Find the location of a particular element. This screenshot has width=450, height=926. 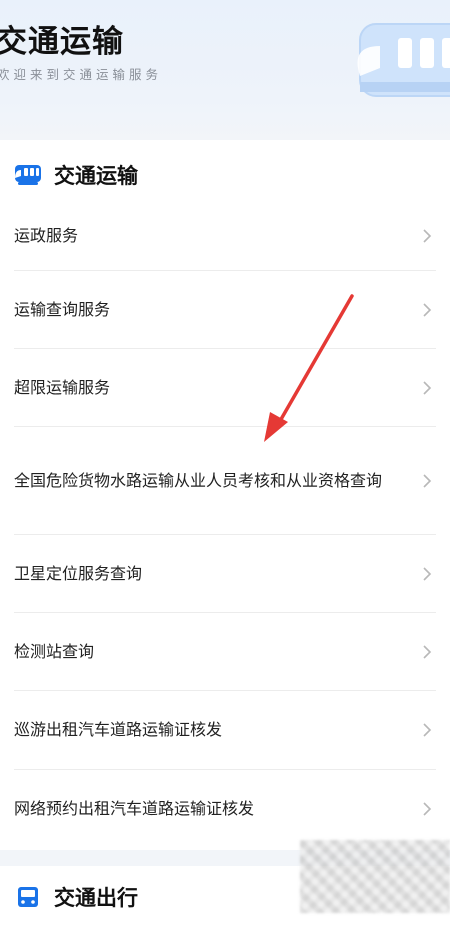

menu-item-label: 全国危险货物水路运输从业人员考核和从业资格查询 is located at coordinates (198, 480).